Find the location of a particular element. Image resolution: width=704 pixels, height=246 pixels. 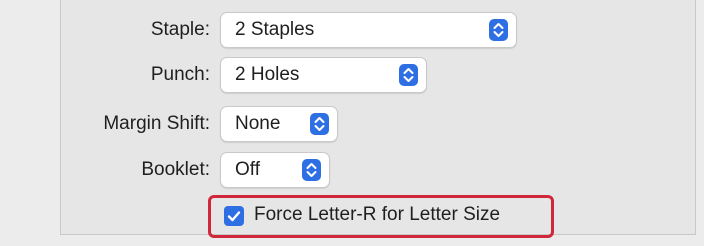

booklet-label: Booklet: is located at coordinates (175, 169).